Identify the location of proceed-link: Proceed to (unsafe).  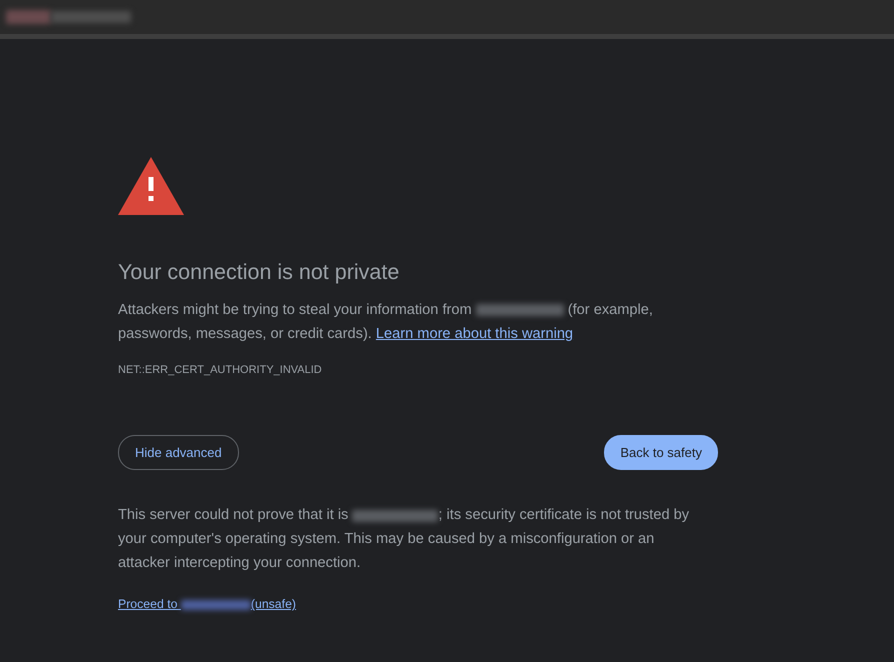
(207, 604).